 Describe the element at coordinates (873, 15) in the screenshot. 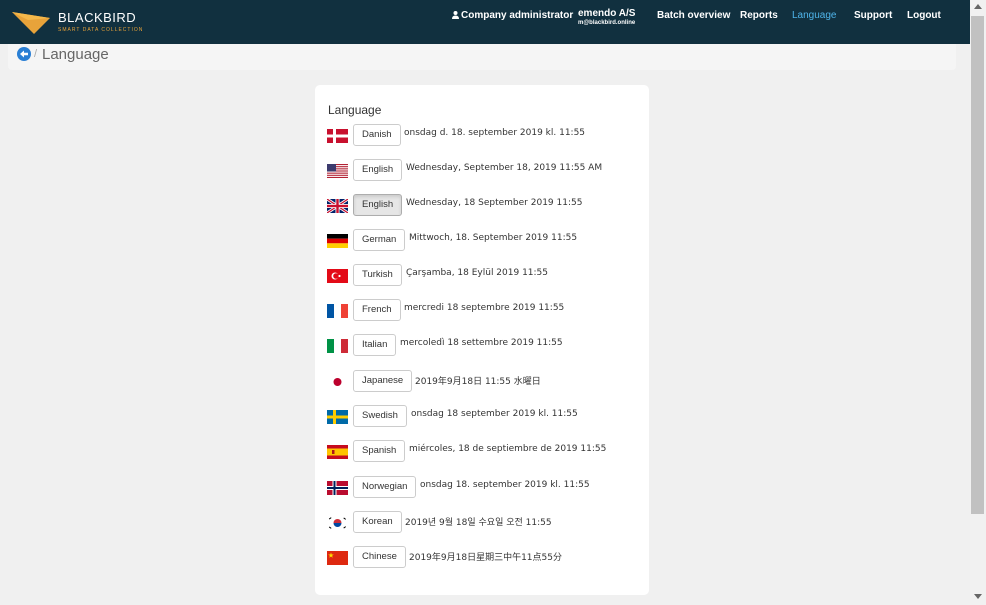

I see `nav-support: Support` at that location.